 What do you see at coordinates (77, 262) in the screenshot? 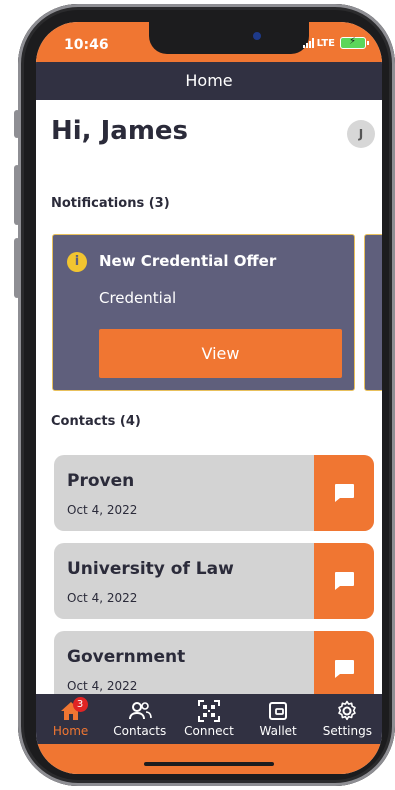
I see `info-icon: i` at bounding box center [77, 262].